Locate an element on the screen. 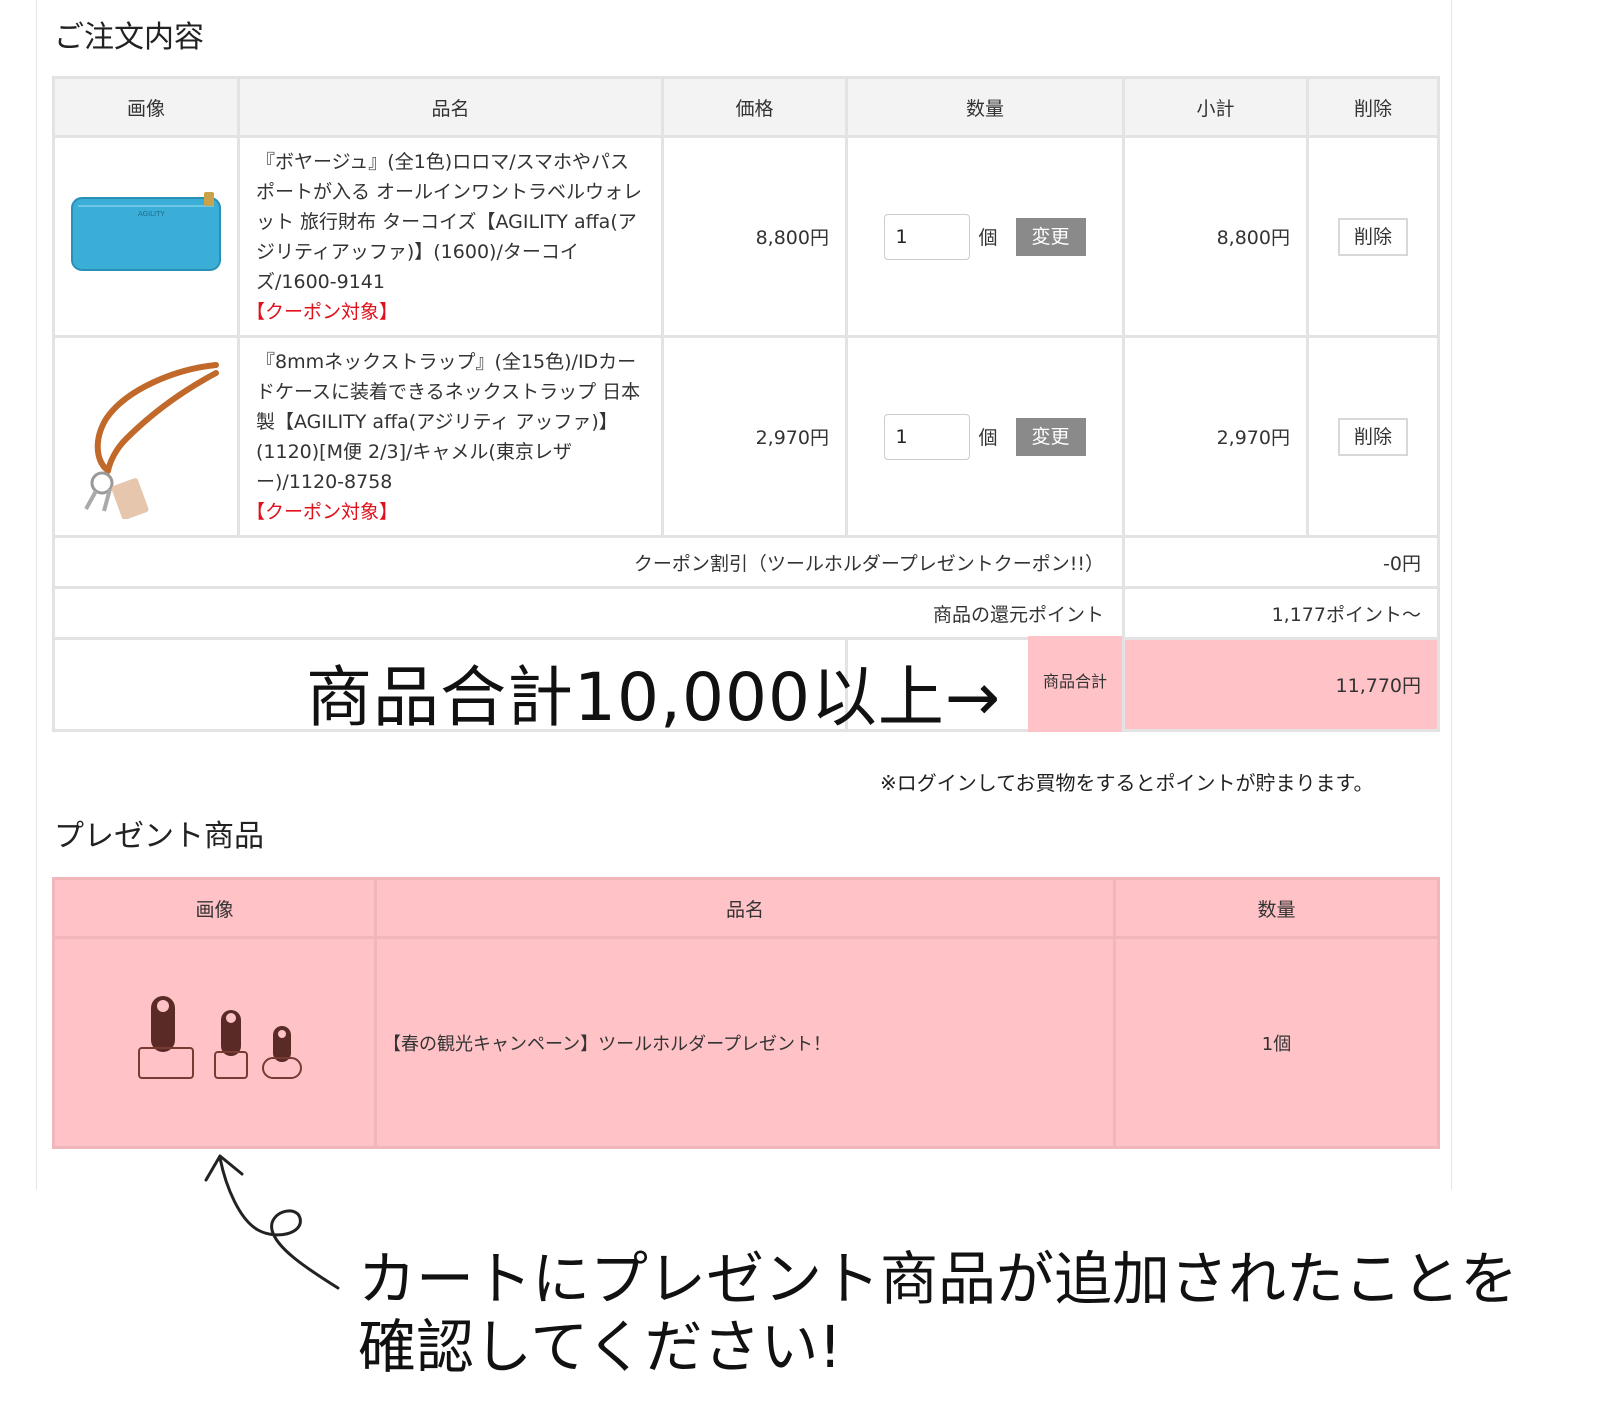 Image resolution: width=1600 pixels, height=1416 pixels. present-name-cell: 【春の観光キャンペーン】ツールホルダープレゼント！ is located at coordinates (745, 1042).